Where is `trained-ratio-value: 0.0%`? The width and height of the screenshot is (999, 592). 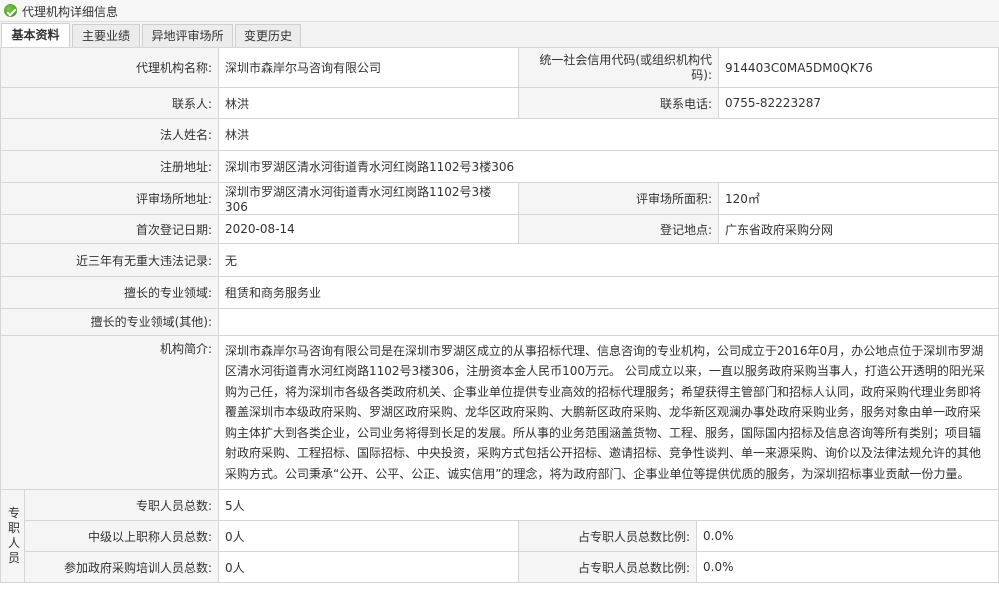
trained-ratio-value: 0.0% is located at coordinates (847, 567).